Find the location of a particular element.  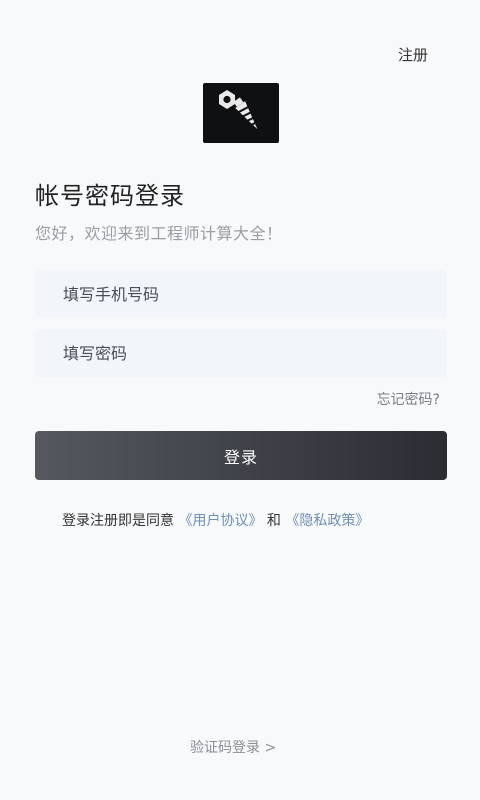

app-logo is located at coordinates (241, 113).